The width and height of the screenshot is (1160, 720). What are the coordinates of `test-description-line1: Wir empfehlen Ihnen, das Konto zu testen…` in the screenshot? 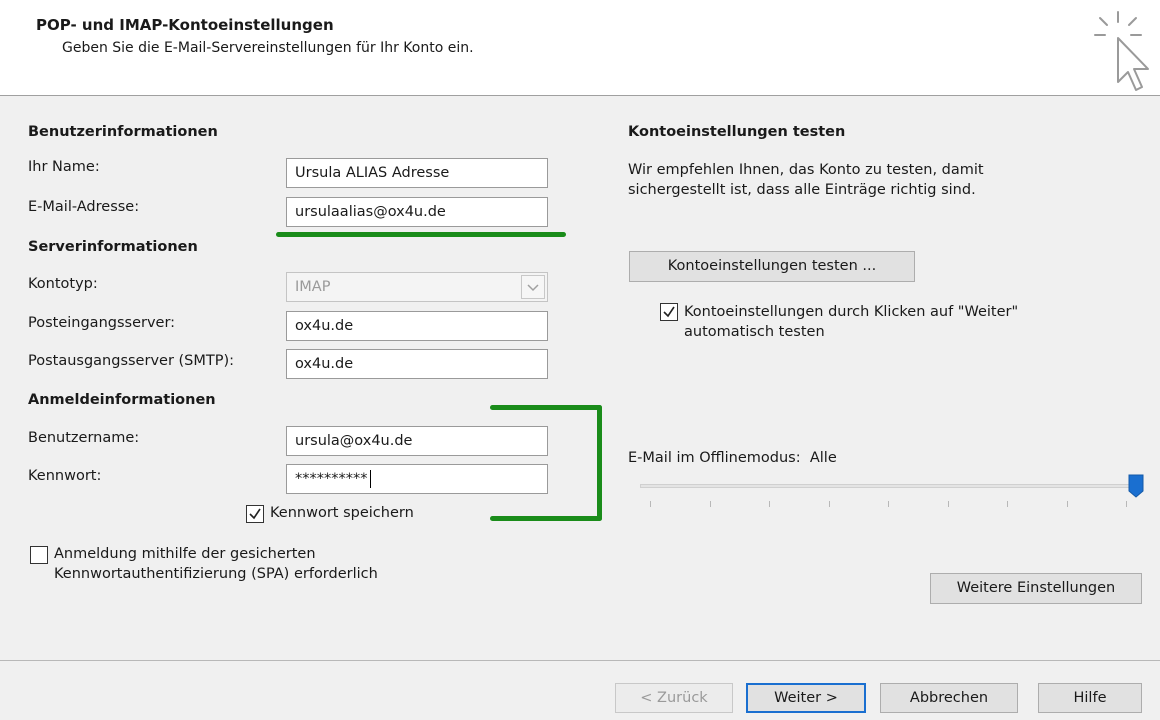 It's located at (806, 170).